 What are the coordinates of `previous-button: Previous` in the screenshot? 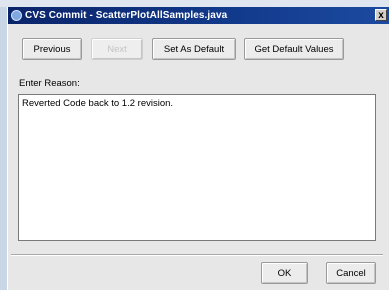 It's located at (52, 49).